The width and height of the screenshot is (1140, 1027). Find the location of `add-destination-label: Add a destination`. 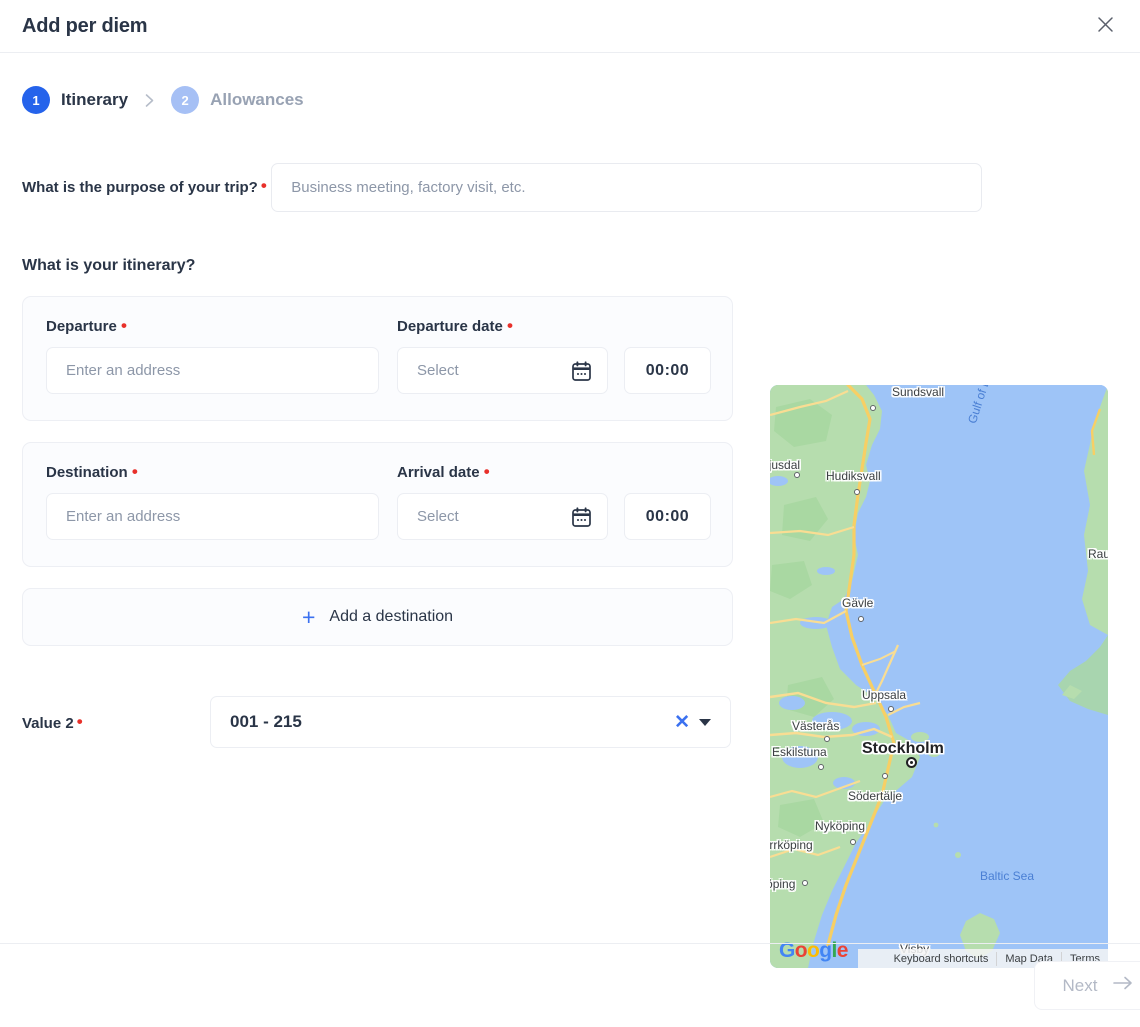

add-destination-label: Add a destination is located at coordinates (391, 616).